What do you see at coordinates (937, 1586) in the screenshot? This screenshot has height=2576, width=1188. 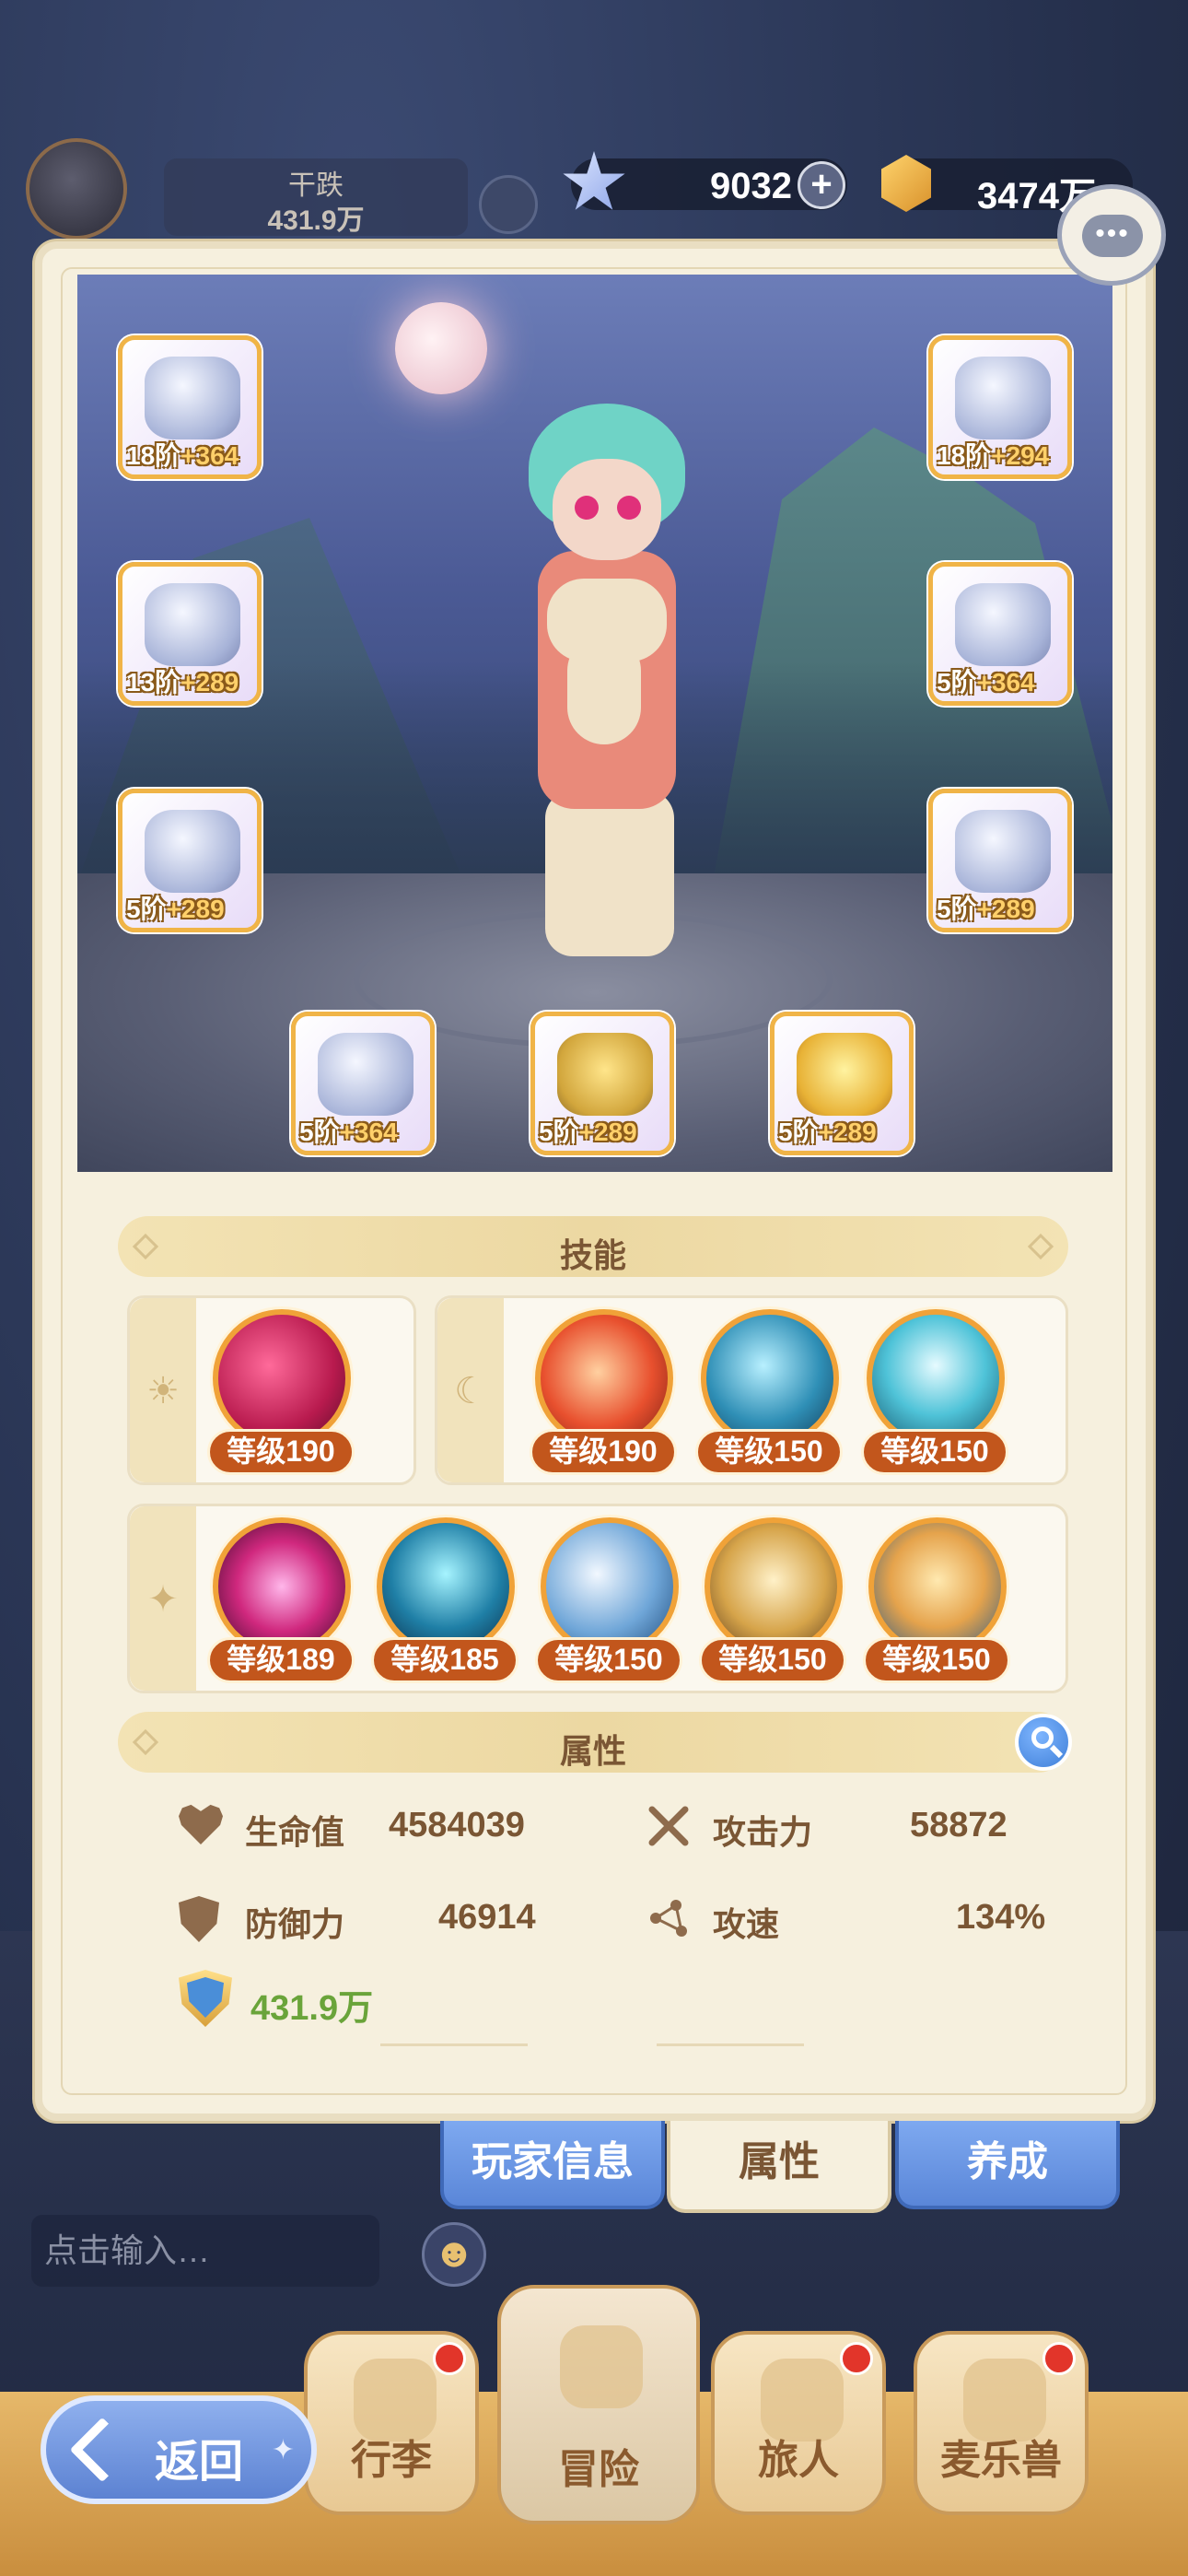 I see `wolf-skill-icon` at bounding box center [937, 1586].